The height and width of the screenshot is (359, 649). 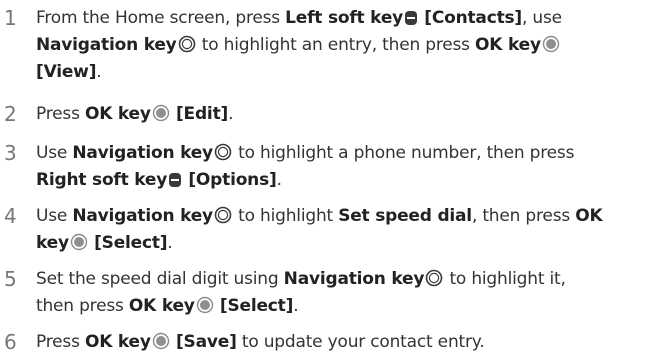 I want to click on step-number: 2, so click(x=10, y=114).